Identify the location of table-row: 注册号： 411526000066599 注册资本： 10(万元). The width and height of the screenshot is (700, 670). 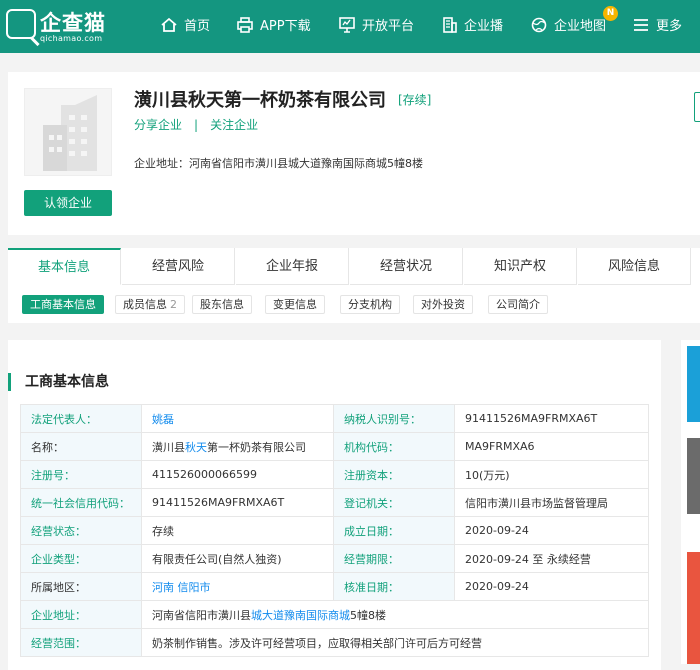
(334, 474).